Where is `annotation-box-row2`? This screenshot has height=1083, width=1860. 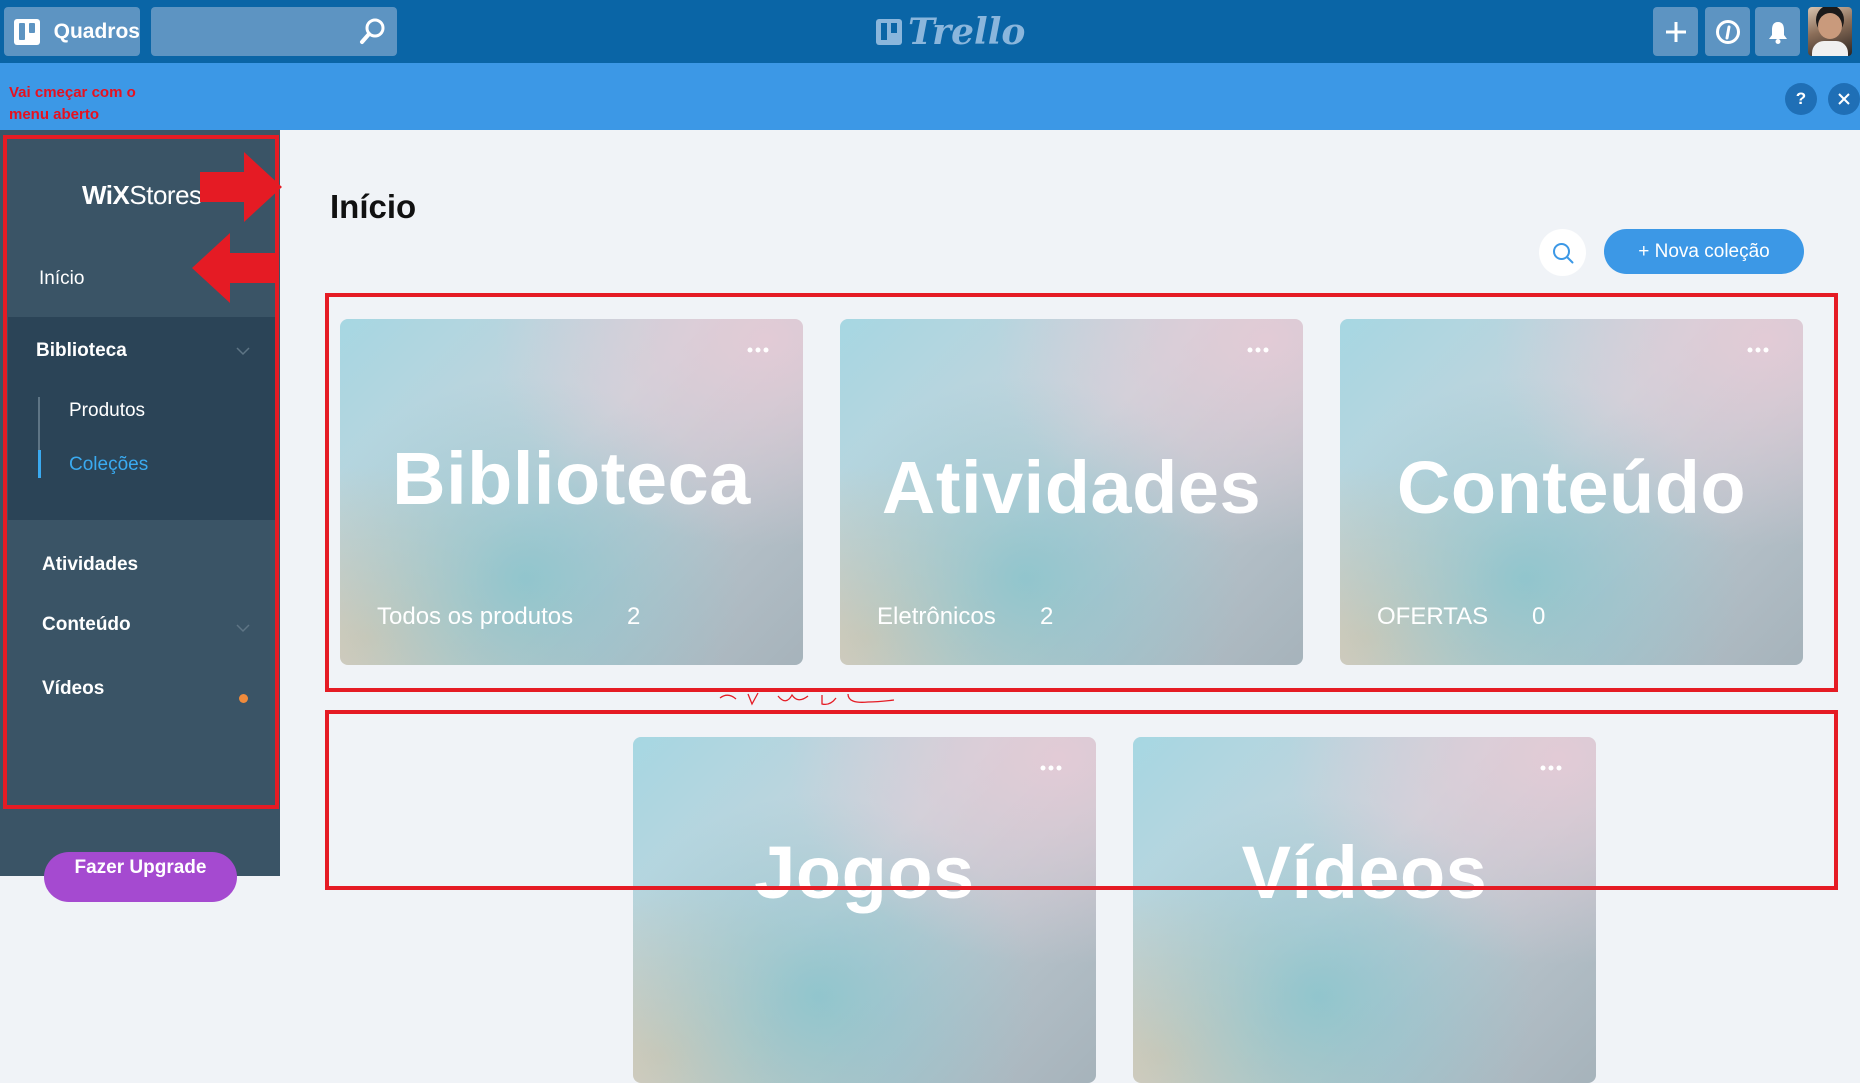
annotation-box-row2 is located at coordinates (1081, 800).